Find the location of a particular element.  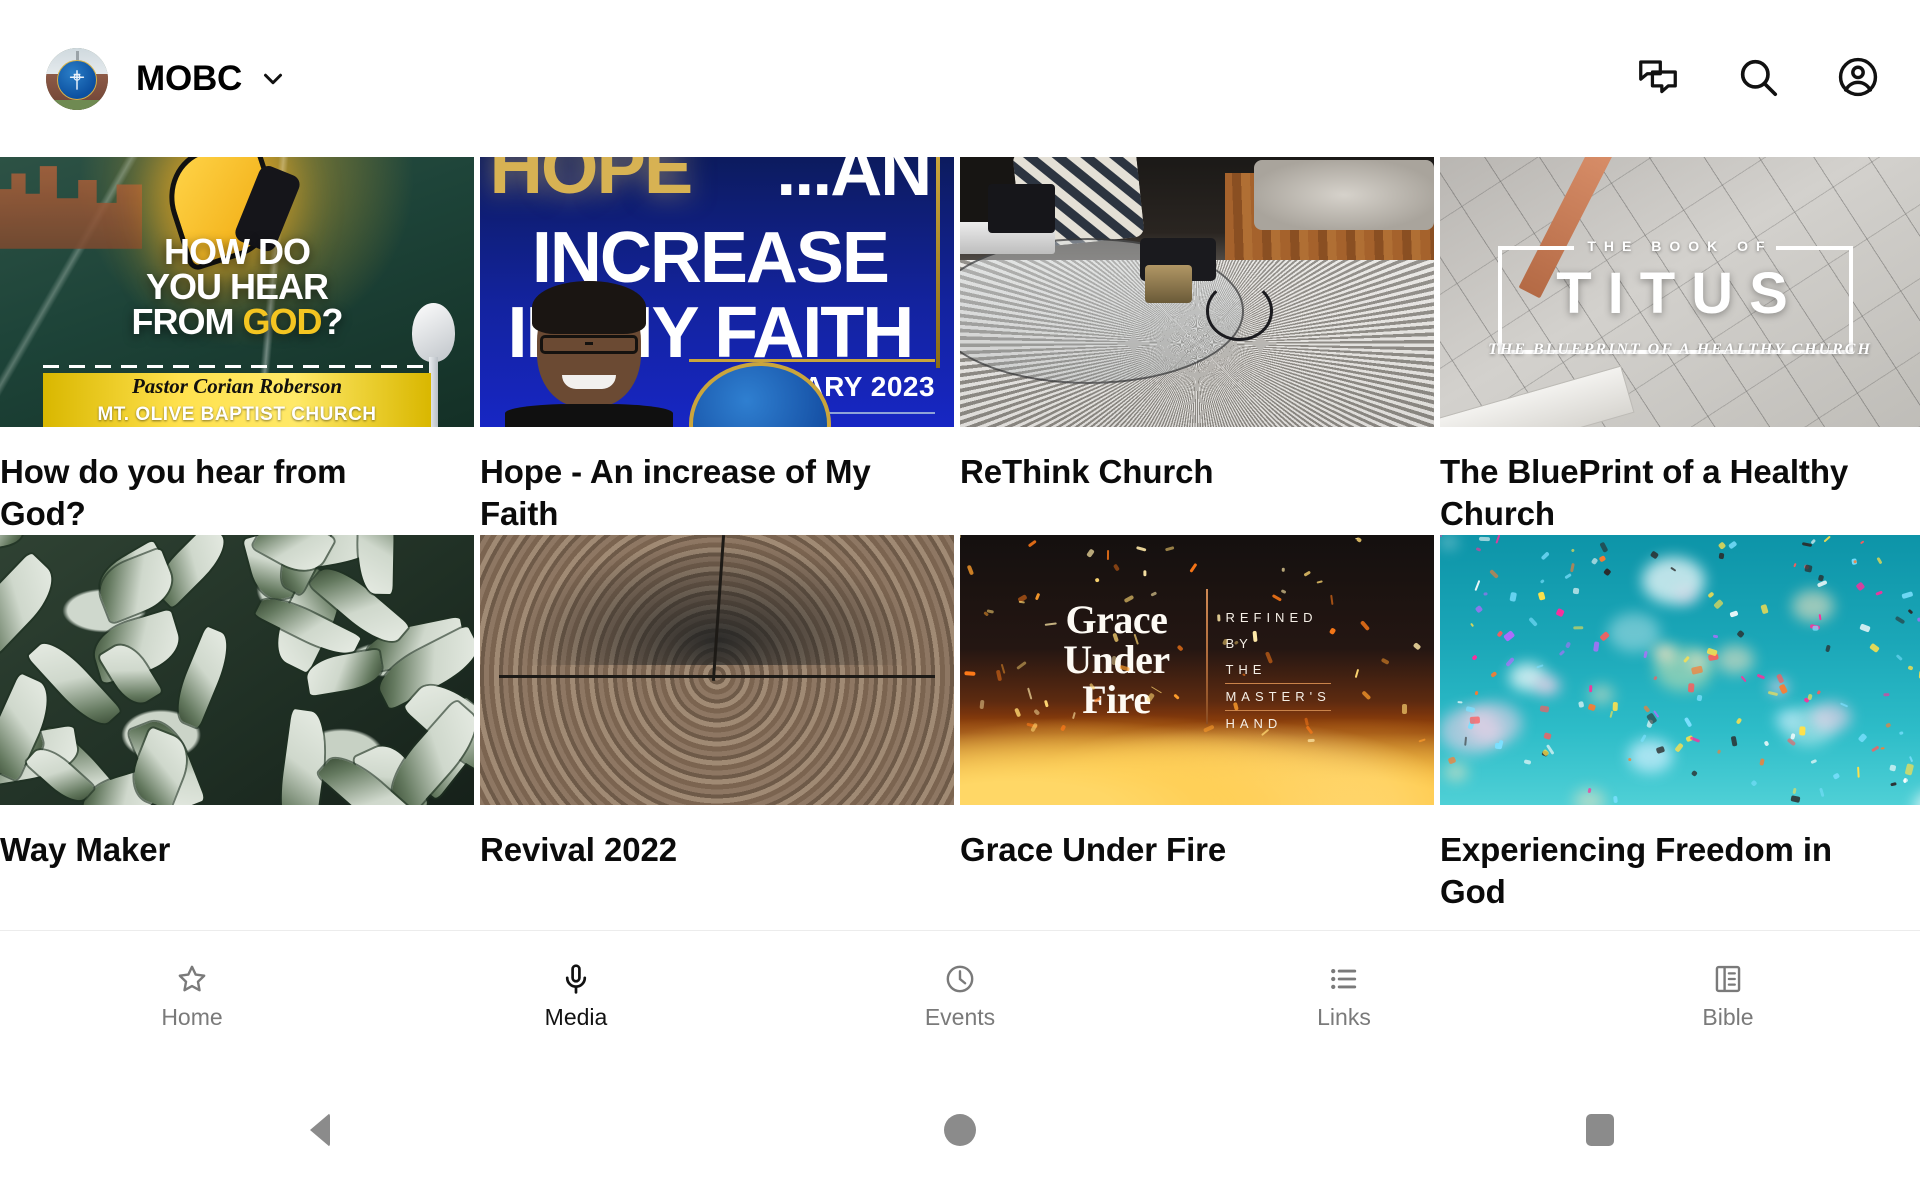

thumb-overlay-title: Grace Under Fire is located at coordinates (1116, 659).